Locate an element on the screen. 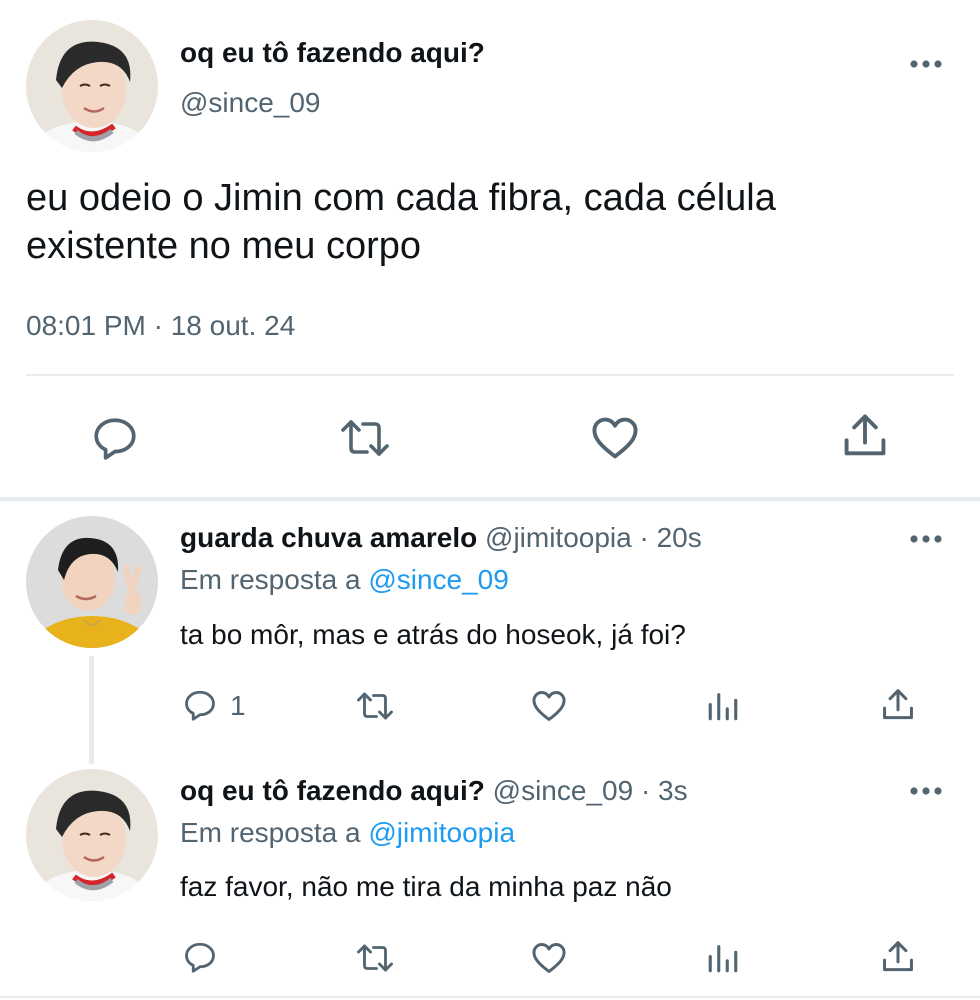  reply-header: oq eu tô fazendo aqui? @since_09 · 3s is located at coordinates (434, 791).